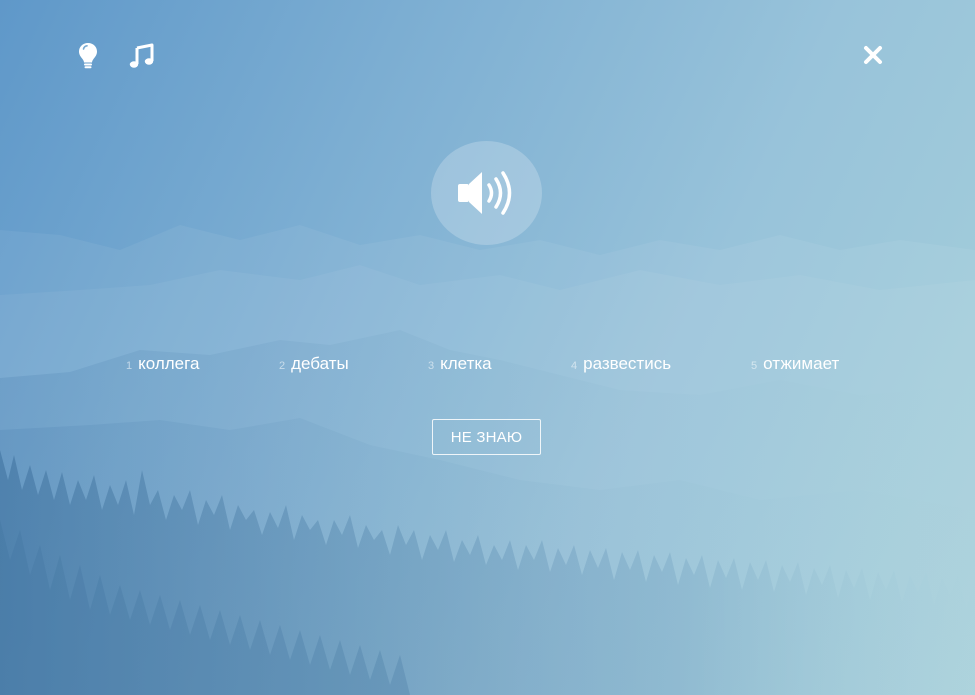 This screenshot has width=975, height=695. I want to click on answer-option: 2 дебаты, so click(314, 364).